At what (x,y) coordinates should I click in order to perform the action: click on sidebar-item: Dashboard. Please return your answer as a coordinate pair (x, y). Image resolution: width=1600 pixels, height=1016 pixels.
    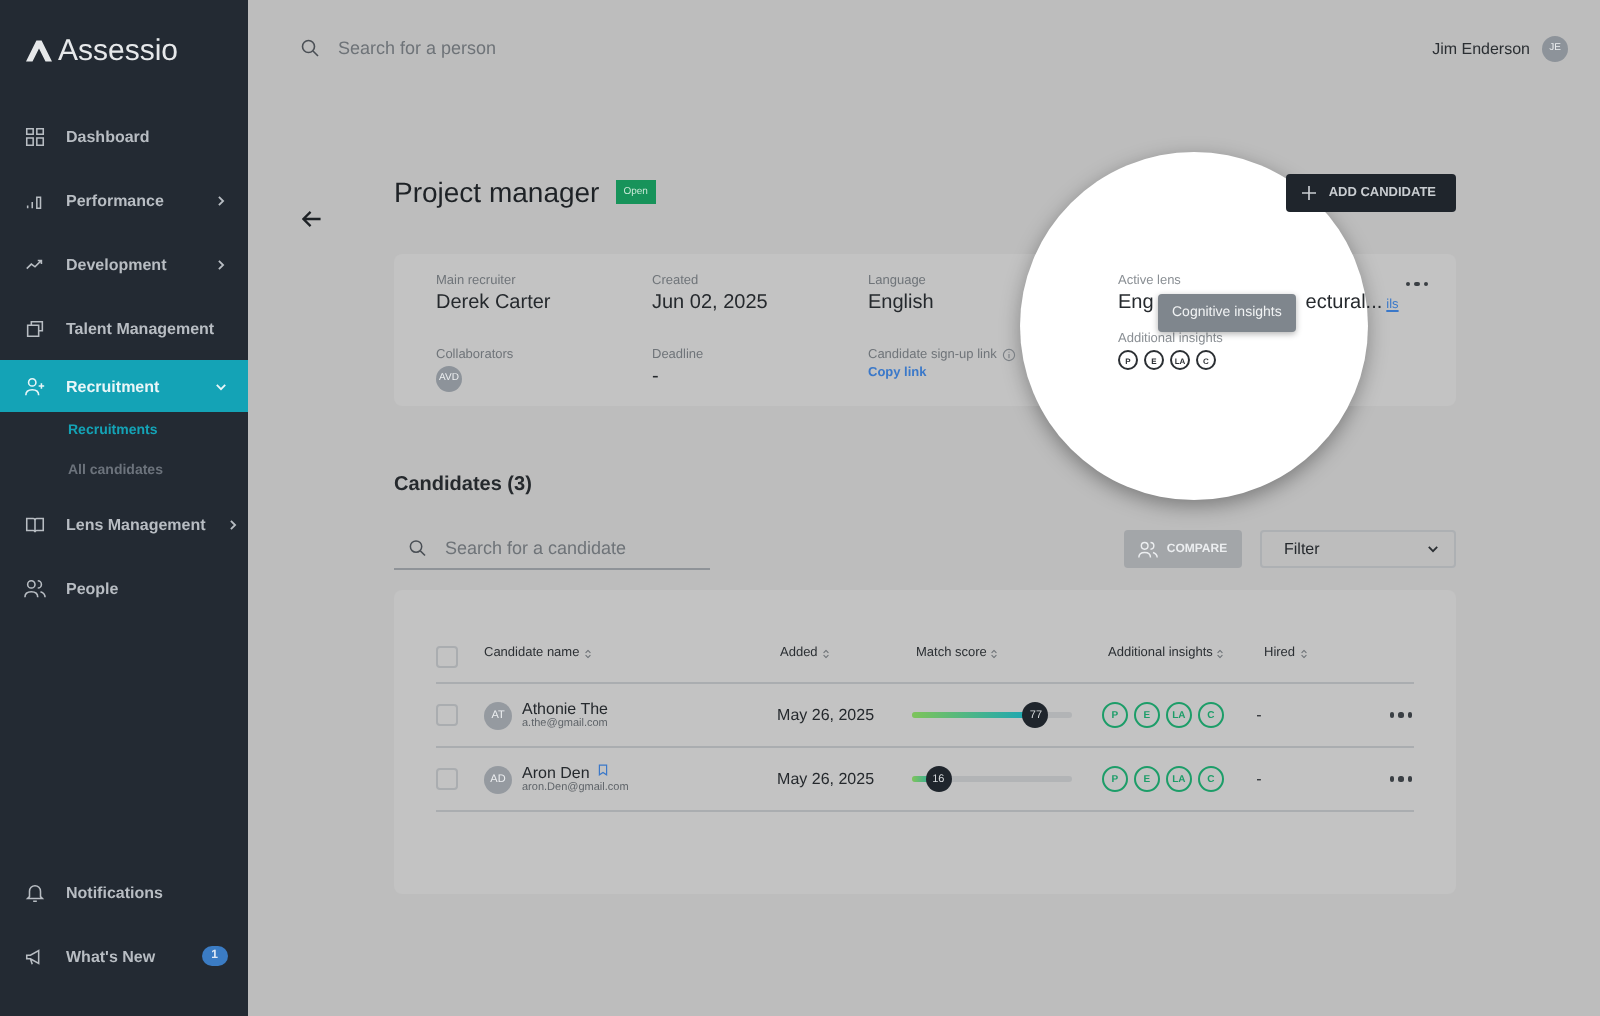
    Looking at the image, I should click on (124, 136).